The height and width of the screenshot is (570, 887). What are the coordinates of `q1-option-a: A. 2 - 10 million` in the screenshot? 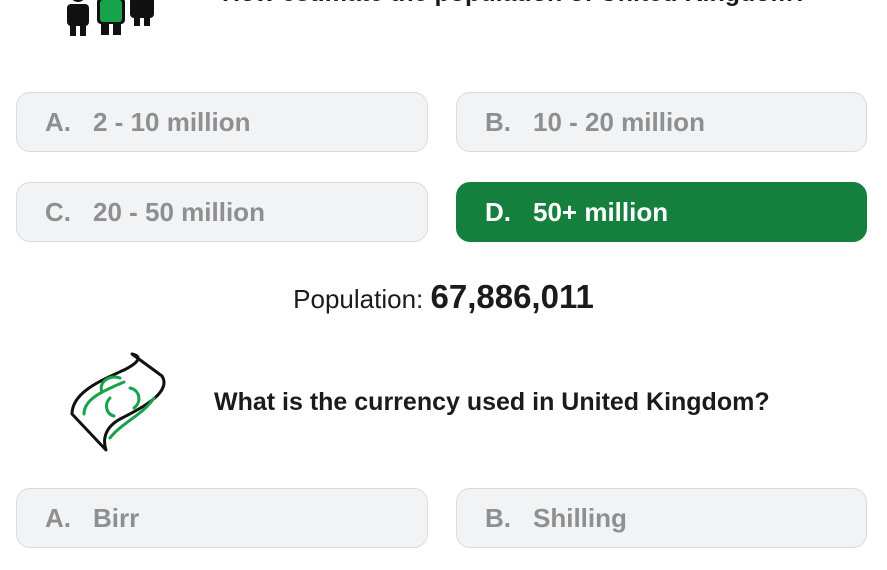 It's located at (222, 122).